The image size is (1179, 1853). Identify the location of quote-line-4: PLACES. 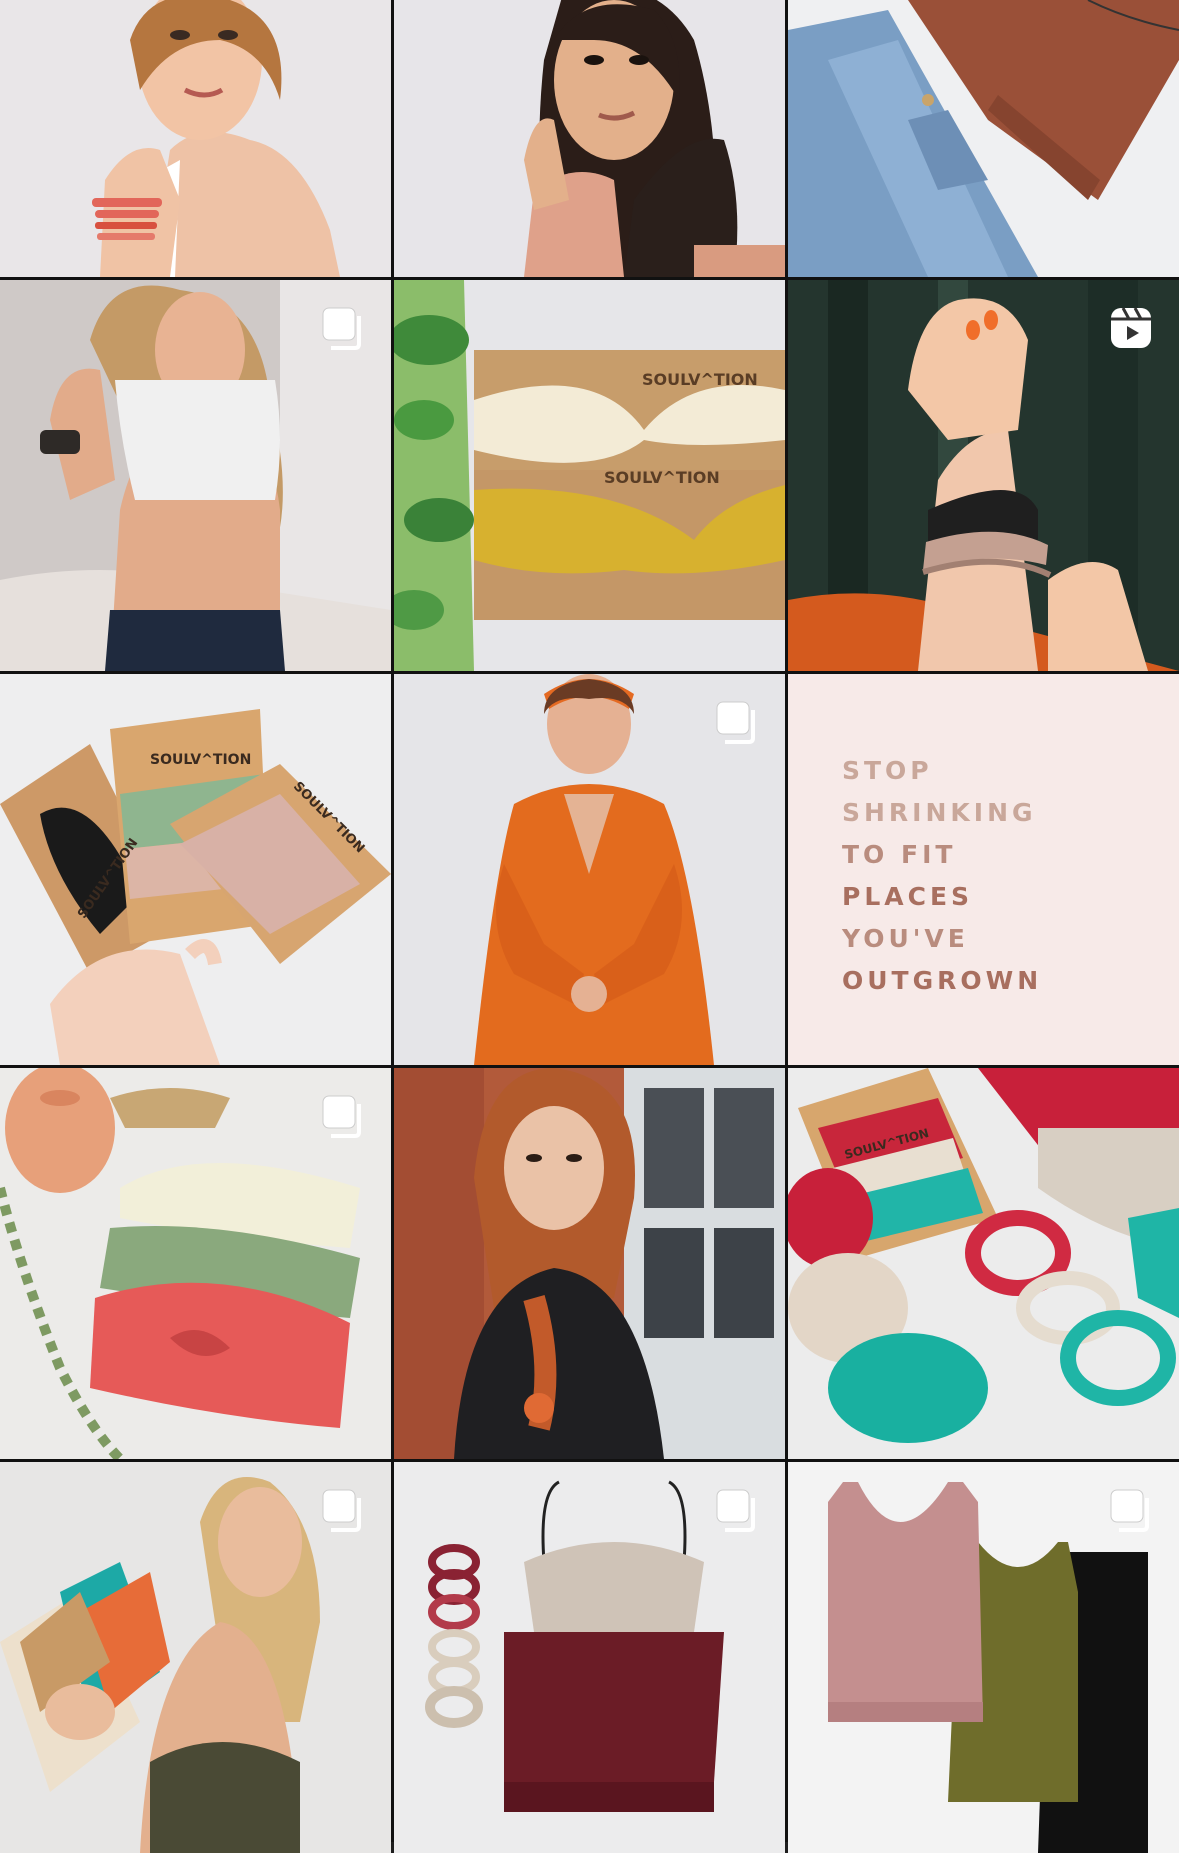
(908, 896).